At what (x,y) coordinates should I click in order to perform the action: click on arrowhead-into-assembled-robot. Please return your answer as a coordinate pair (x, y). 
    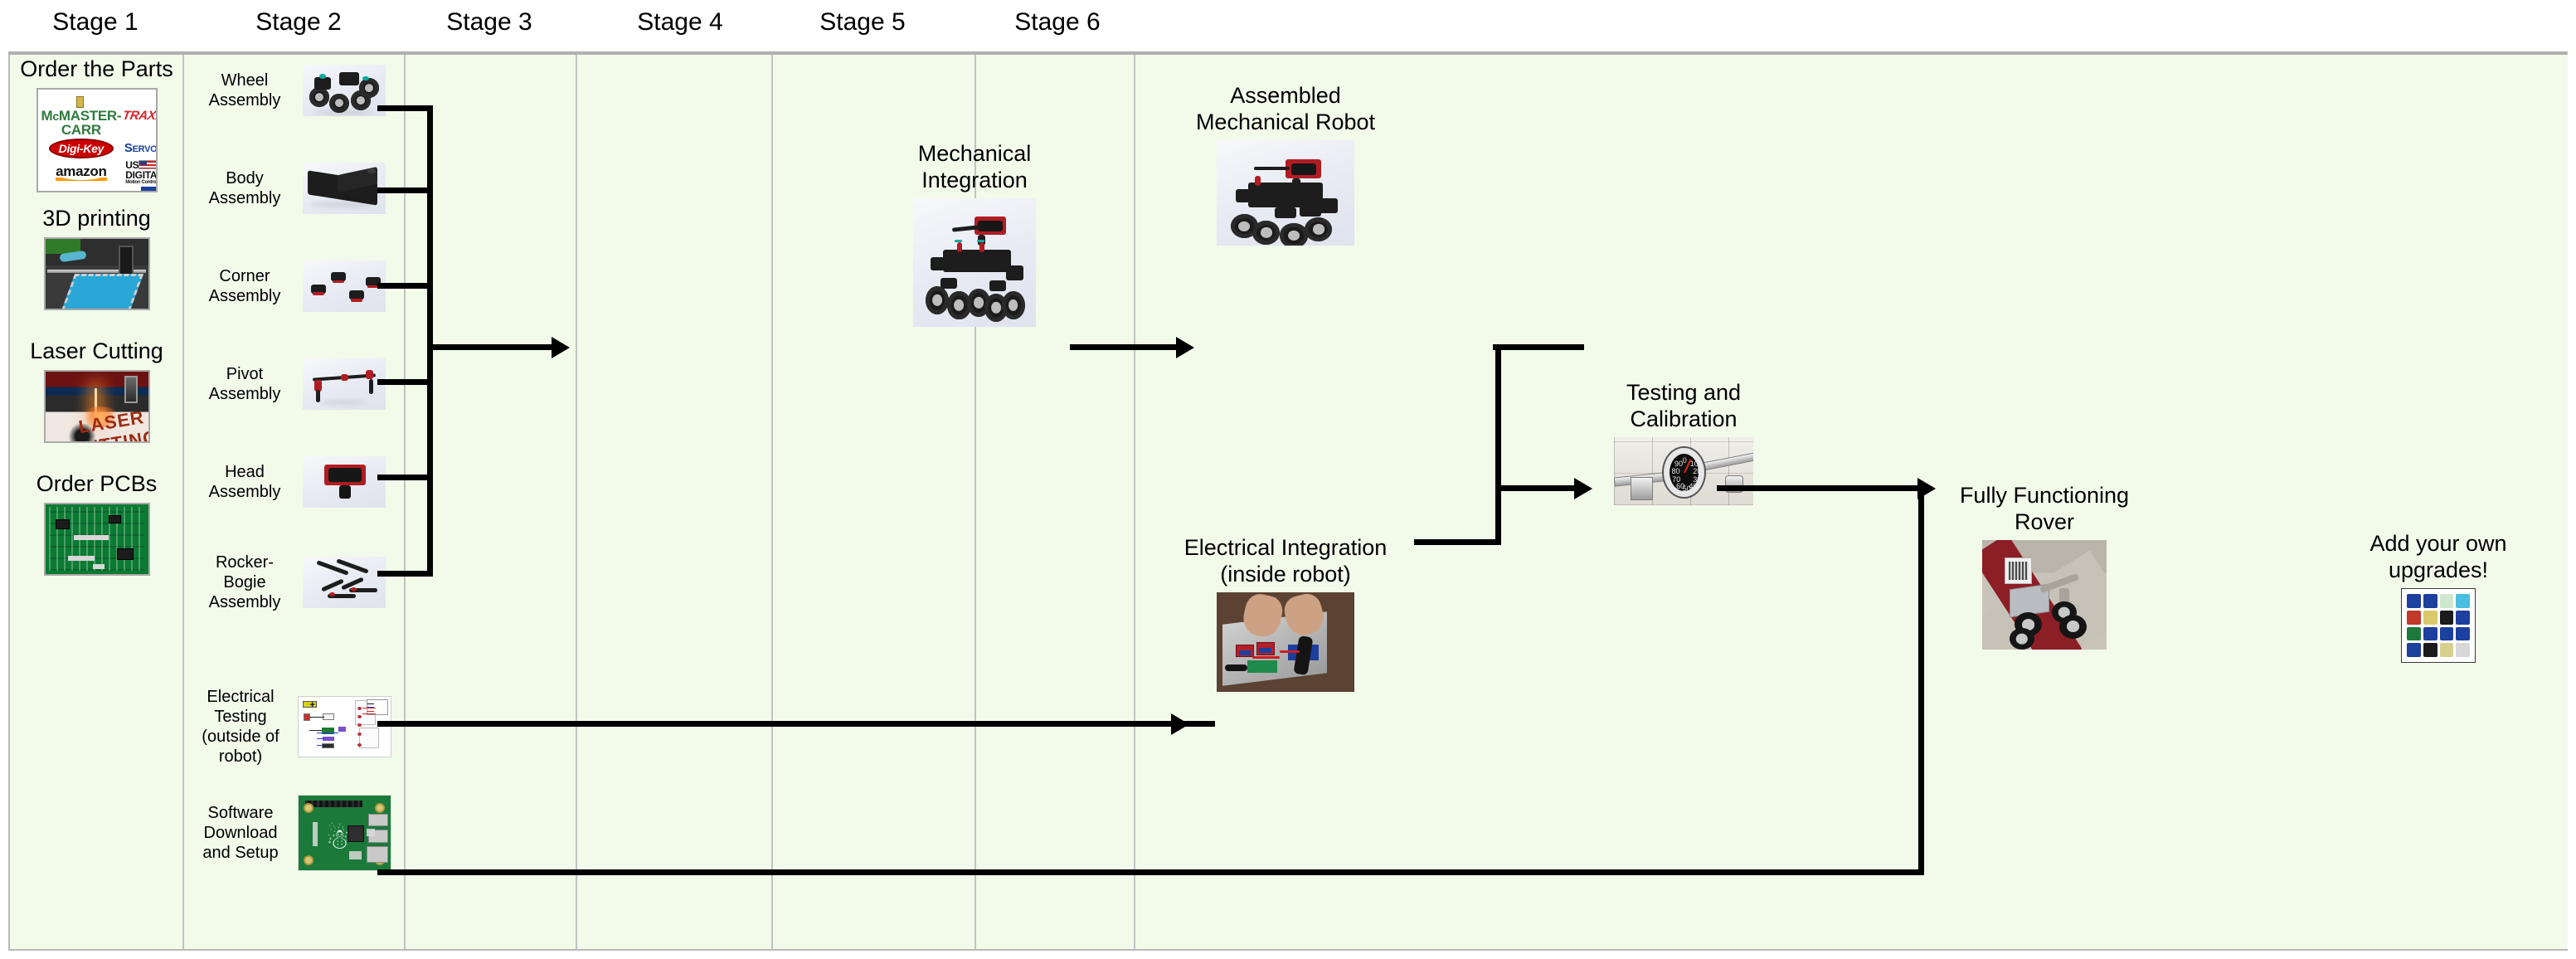
    Looking at the image, I should click on (1185, 348).